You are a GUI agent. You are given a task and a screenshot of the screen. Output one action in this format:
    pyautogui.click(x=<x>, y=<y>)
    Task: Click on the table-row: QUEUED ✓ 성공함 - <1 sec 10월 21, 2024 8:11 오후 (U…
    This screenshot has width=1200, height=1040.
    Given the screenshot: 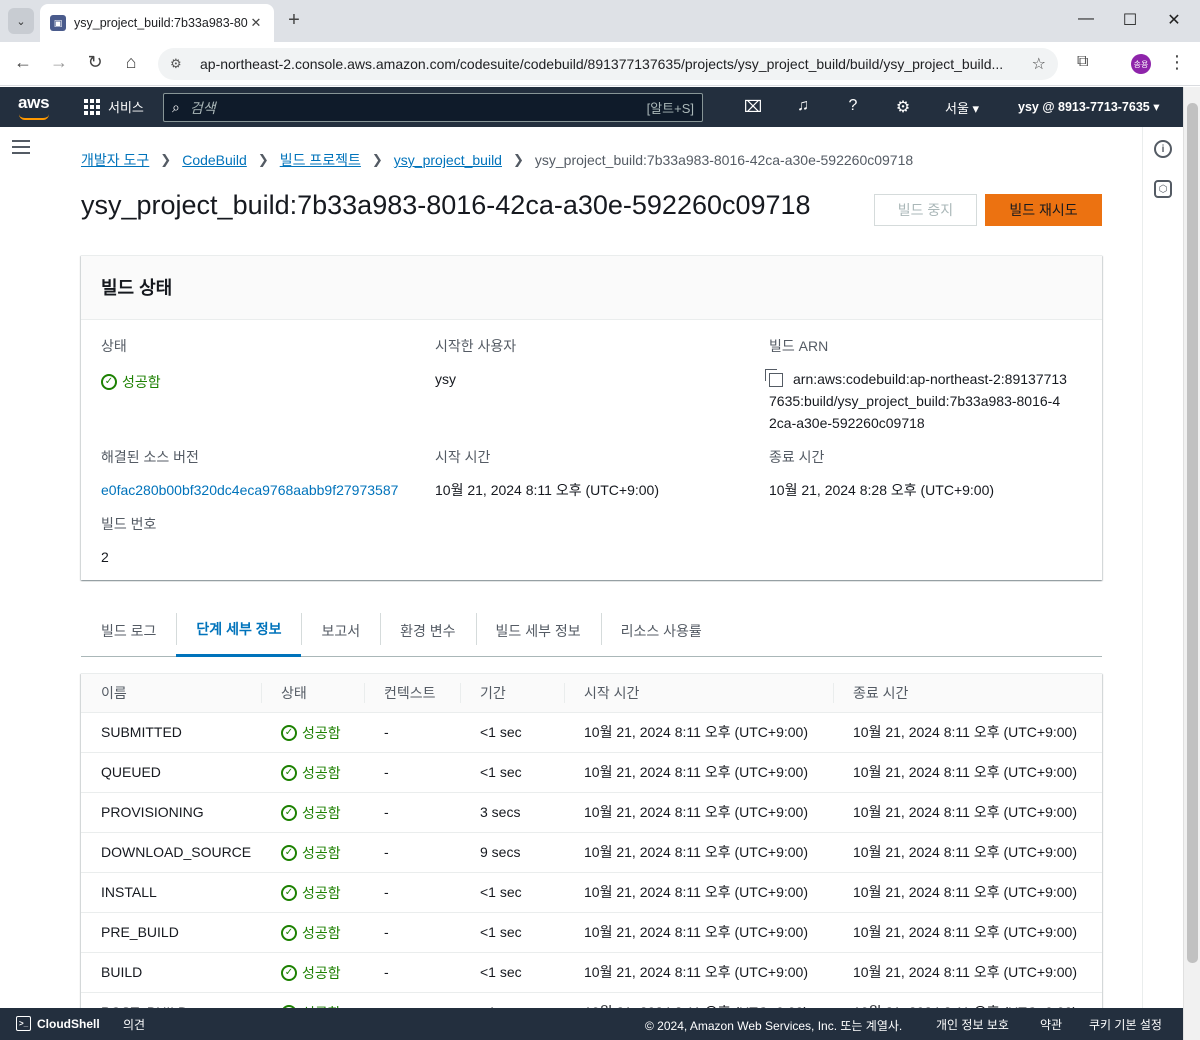 What is the action you would take?
    pyautogui.click(x=591, y=772)
    